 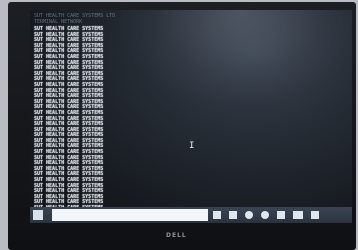 I want to click on search-input, so click(x=130, y=215).